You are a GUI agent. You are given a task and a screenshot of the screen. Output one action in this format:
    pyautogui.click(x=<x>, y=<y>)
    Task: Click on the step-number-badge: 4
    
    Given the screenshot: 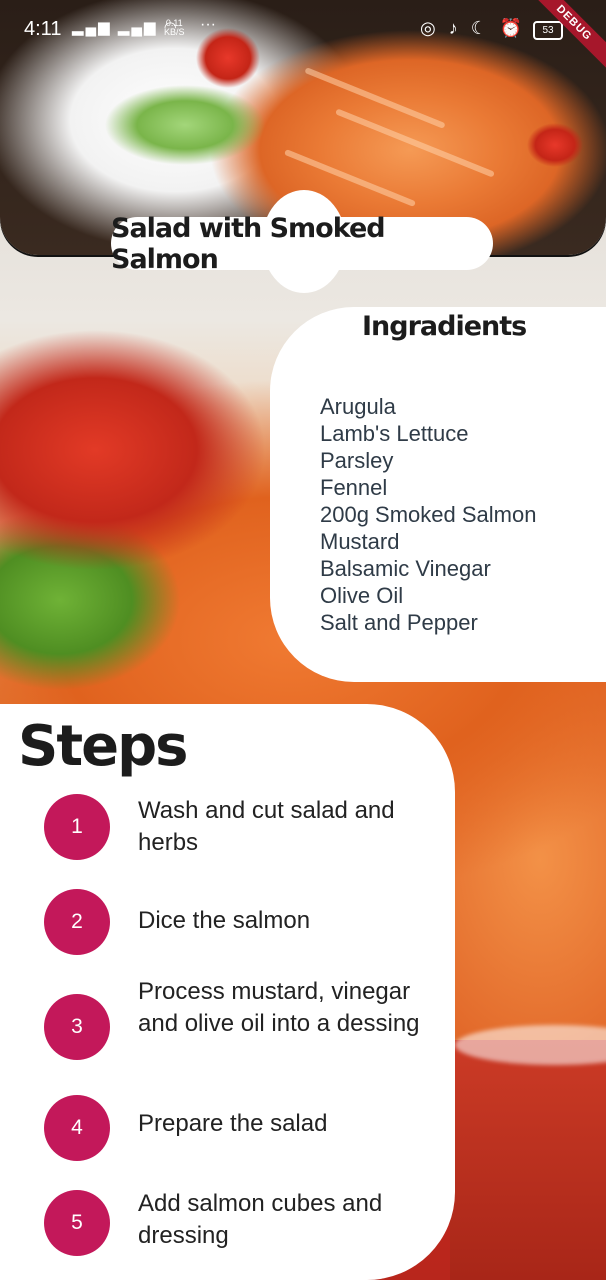 What is the action you would take?
    pyautogui.click(x=77, y=1128)
    